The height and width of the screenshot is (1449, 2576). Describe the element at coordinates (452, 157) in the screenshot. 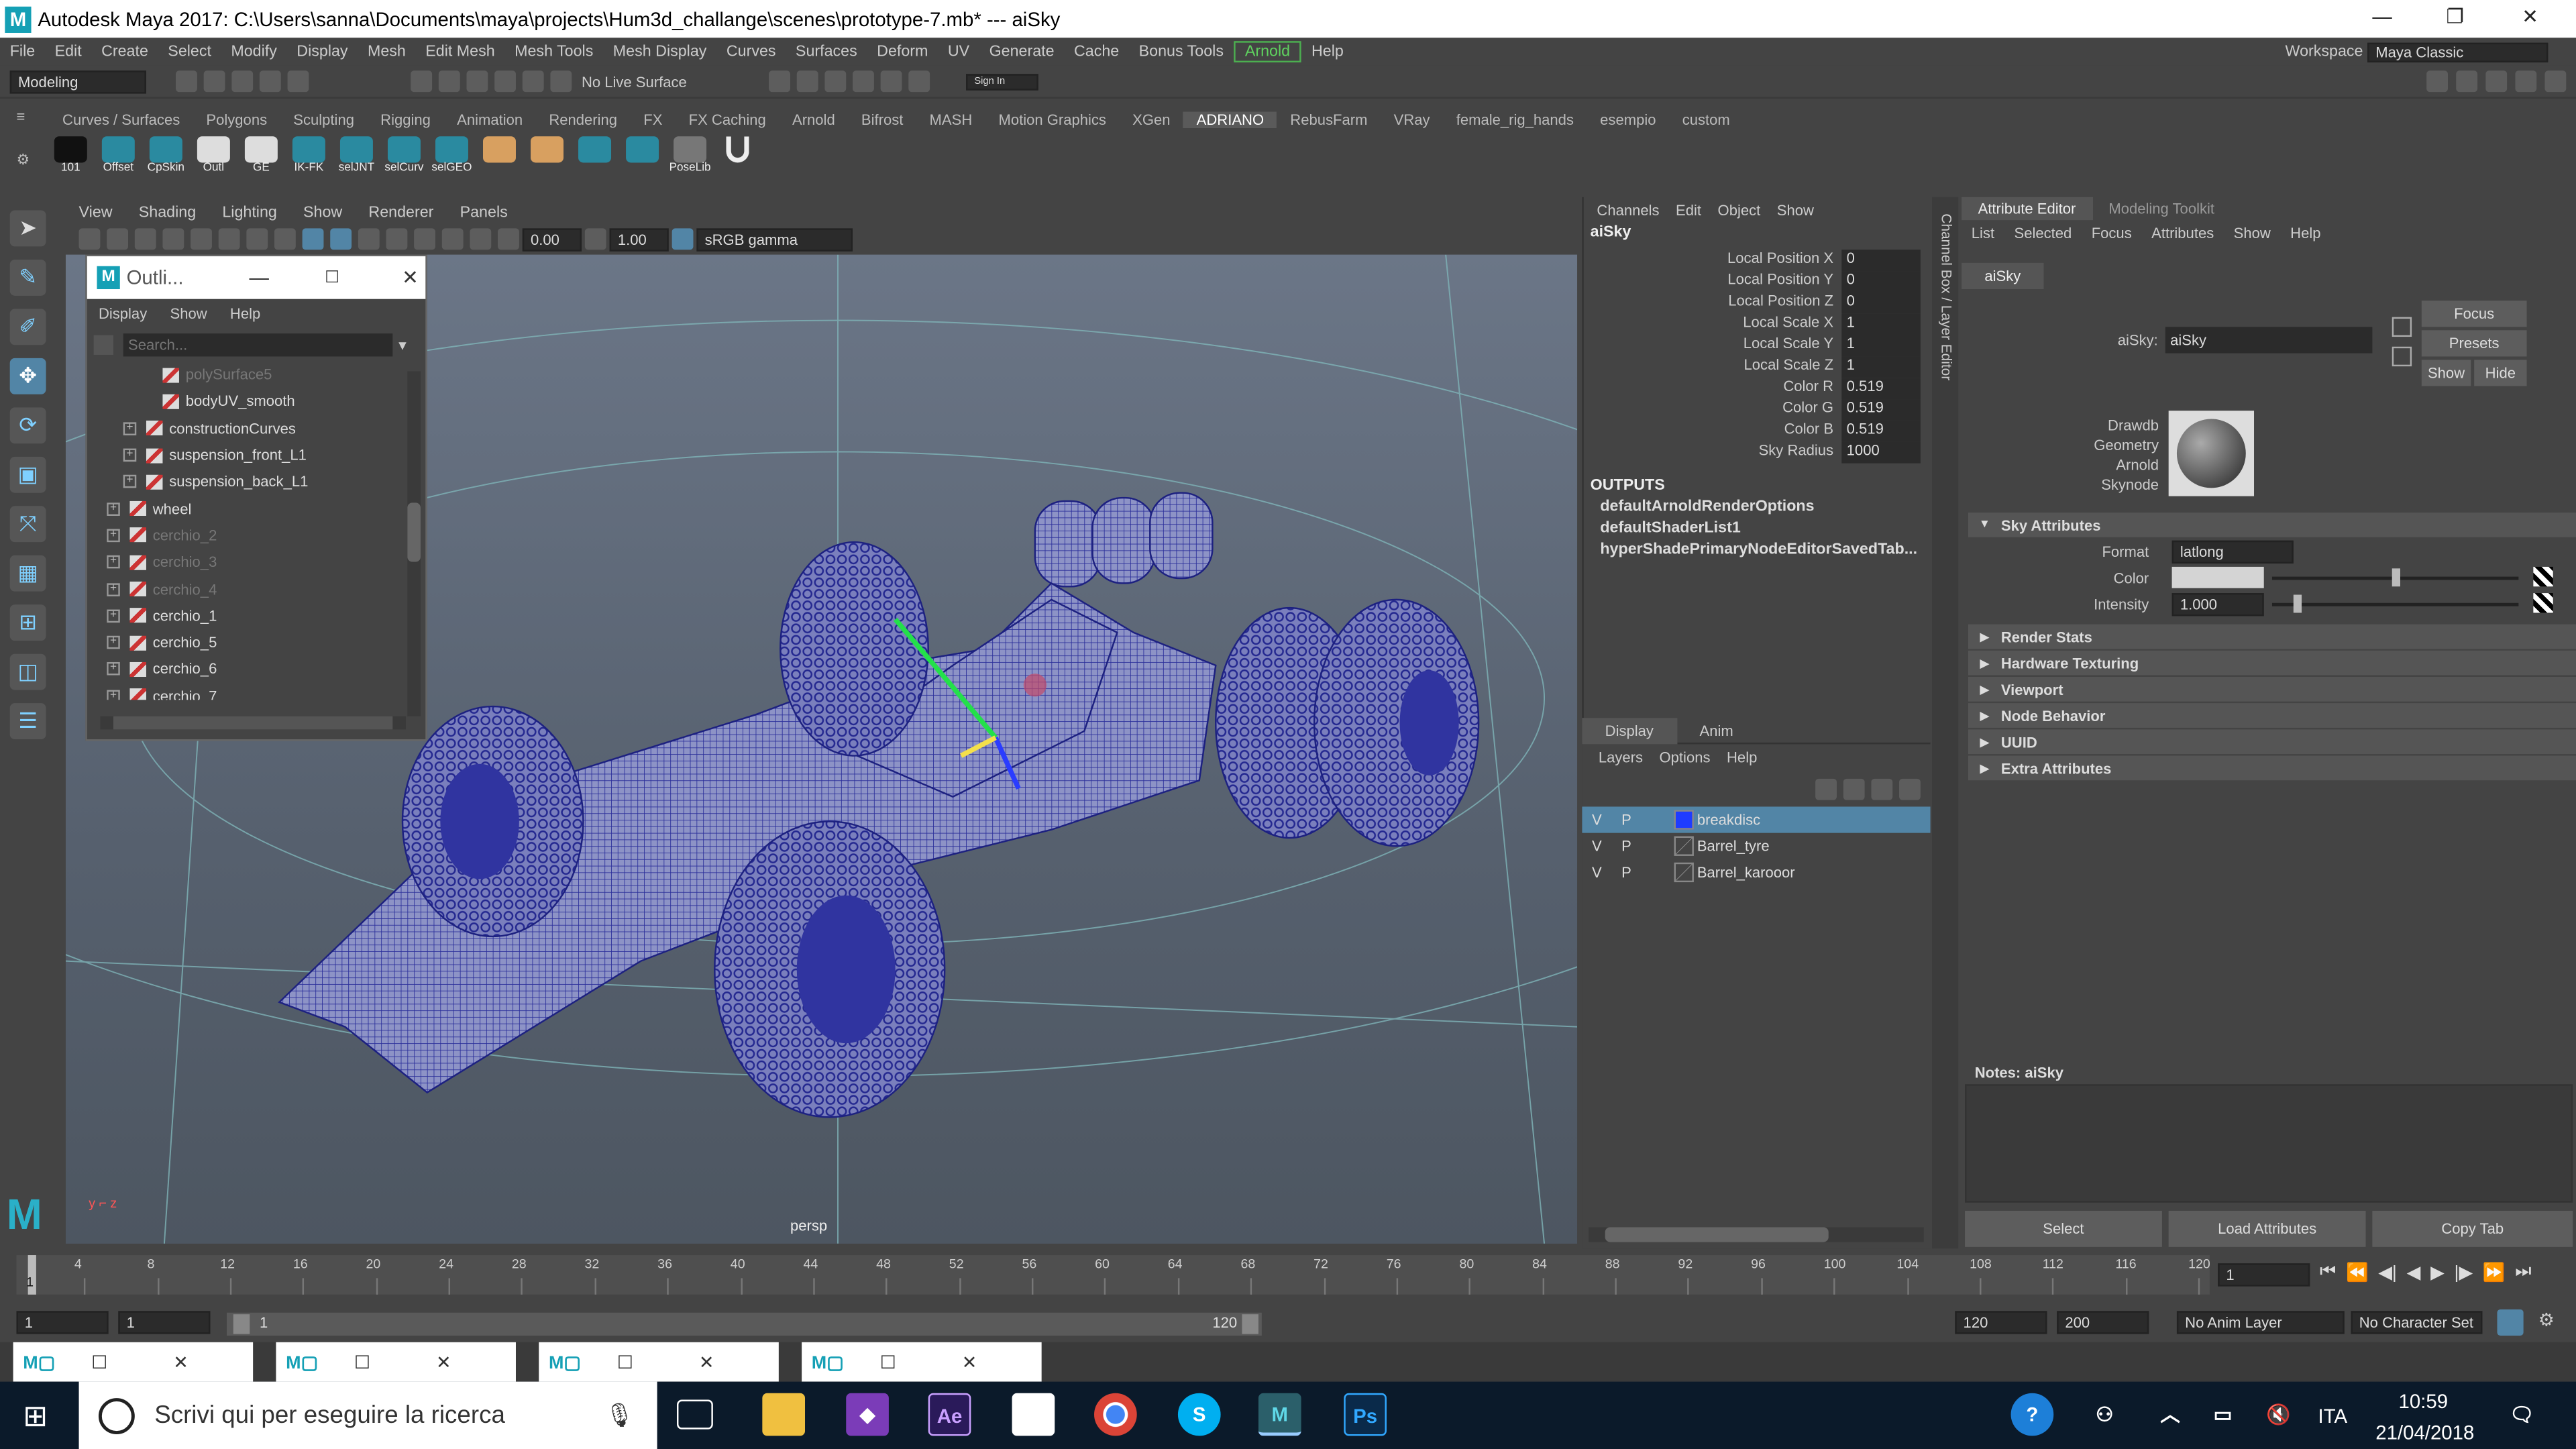

I see `shelf-button-selgeo: selGEO` at that location.